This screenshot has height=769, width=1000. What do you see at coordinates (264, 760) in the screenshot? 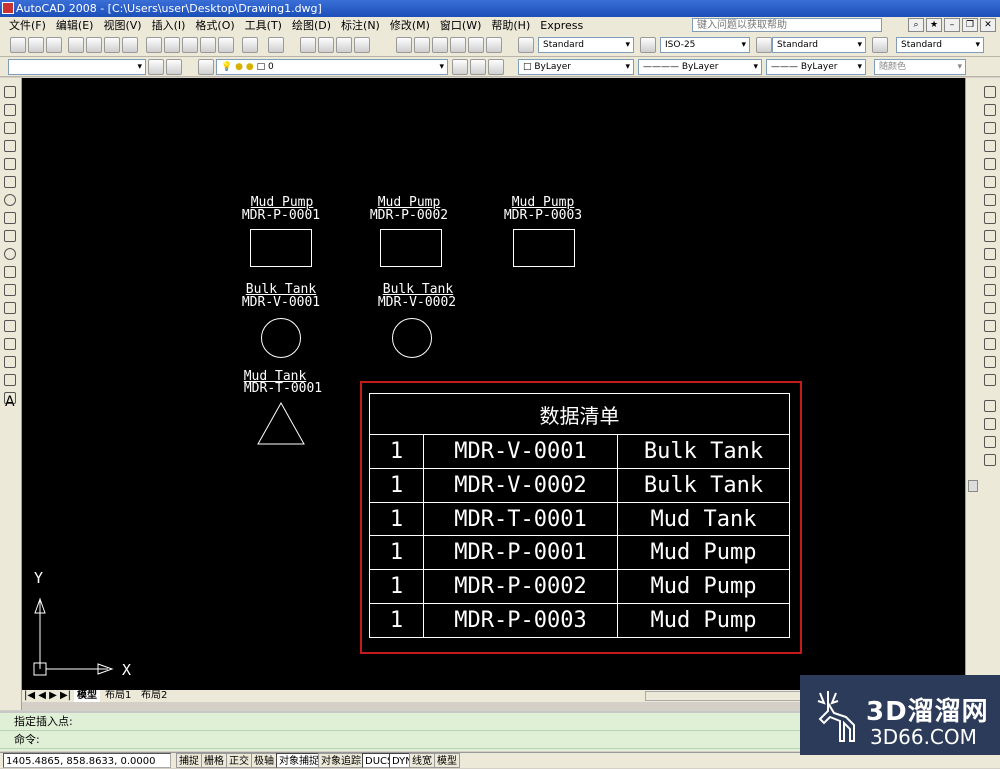
I see `polar-toggle: 极轴` at bounding box center [264, 760].